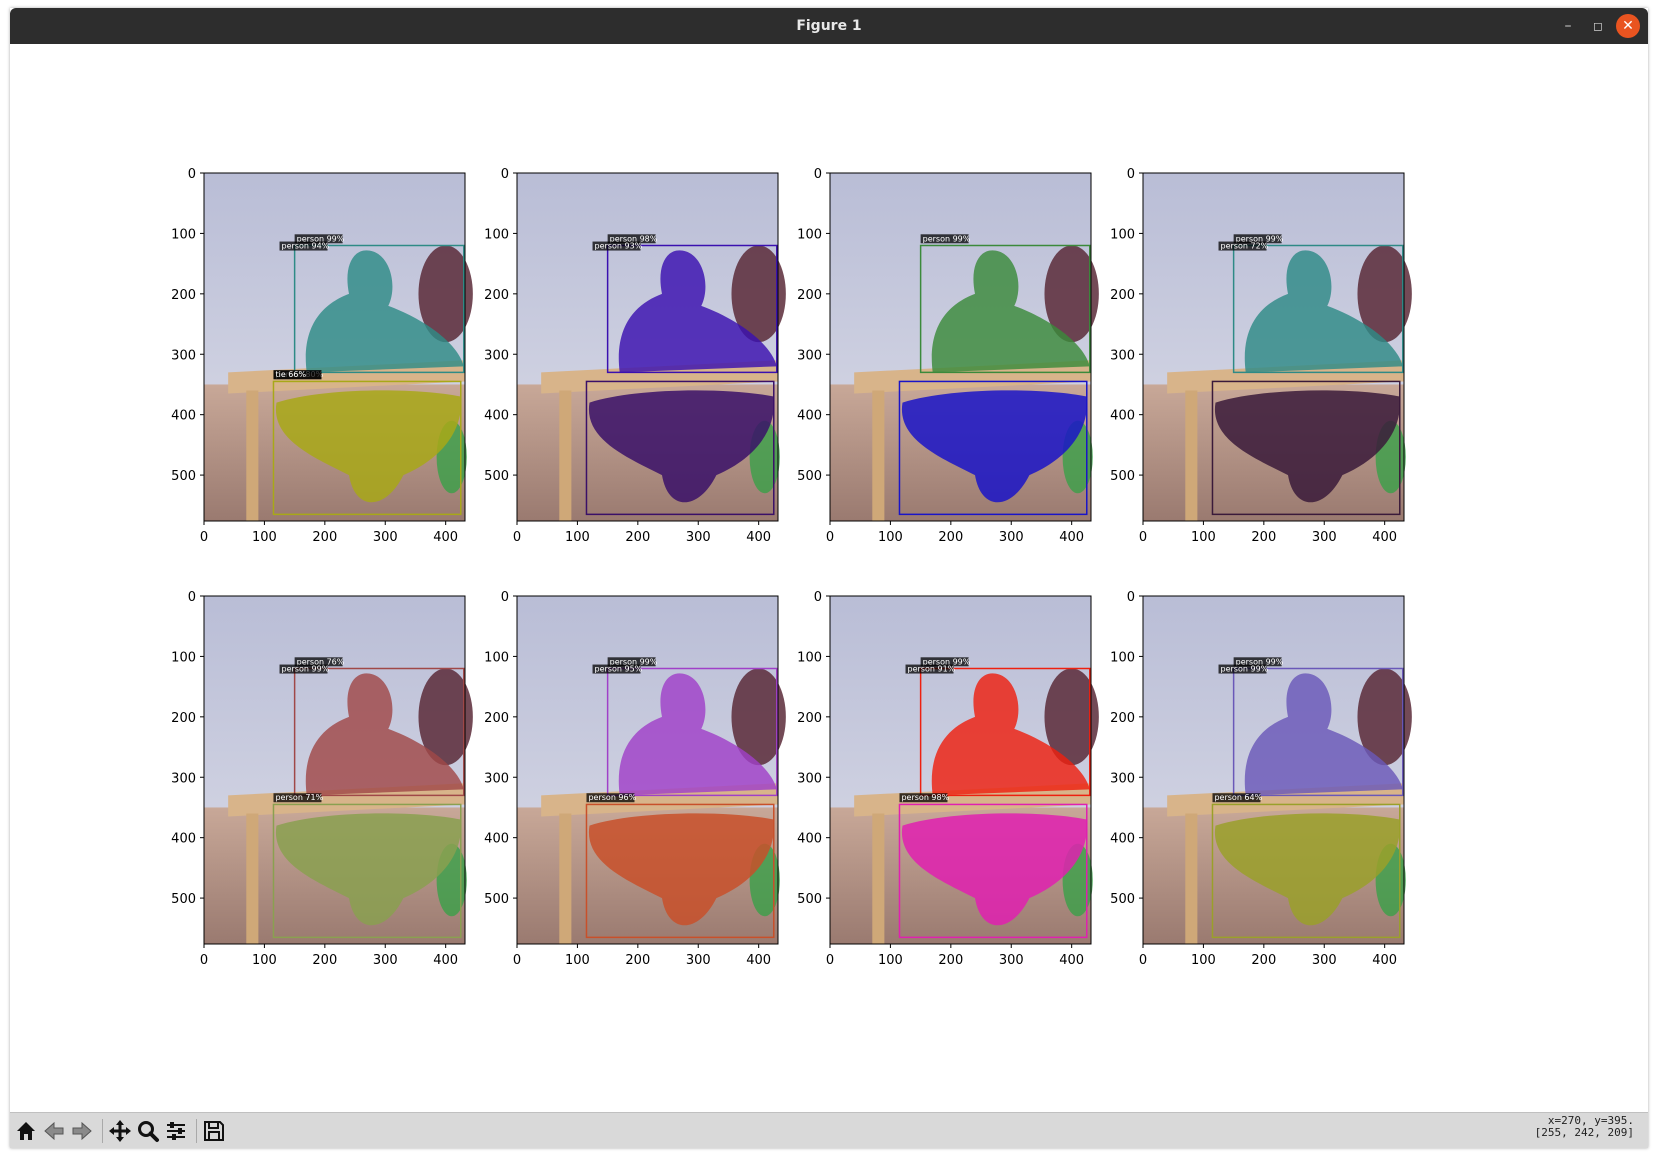 The height and width of the screenshot is (1155, 1658). I want to click on window-title: Figure 1, so click(829, 26).